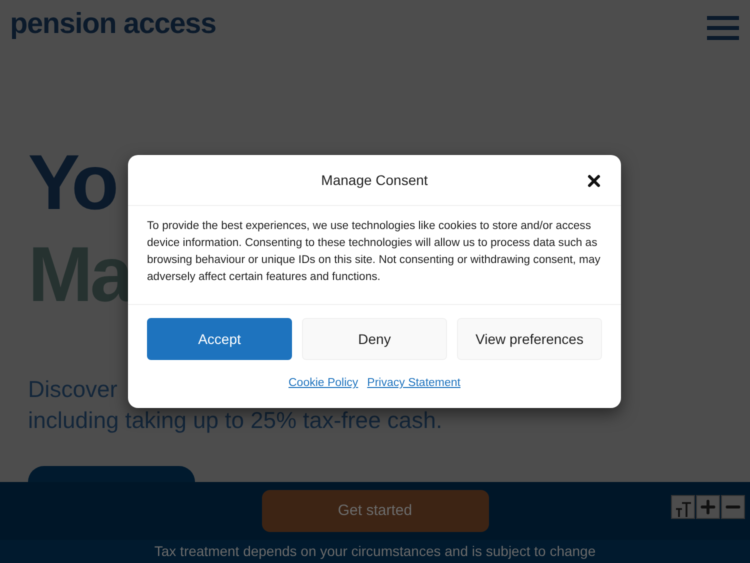  I want to click on consent-button: View preferences, so click(529, 339).